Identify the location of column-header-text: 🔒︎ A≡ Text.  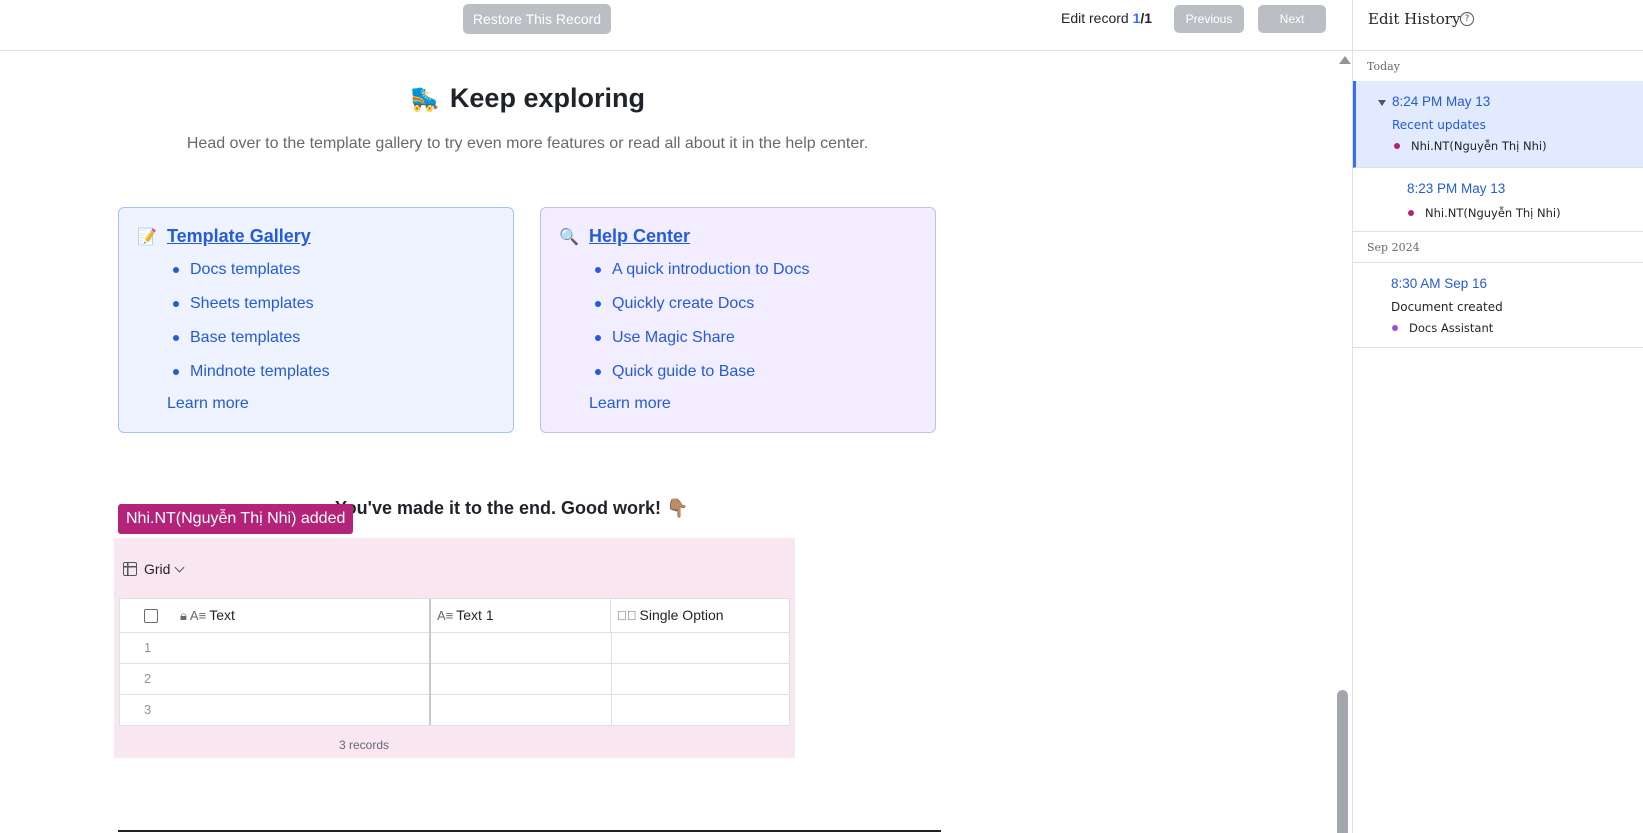
(275, 615).